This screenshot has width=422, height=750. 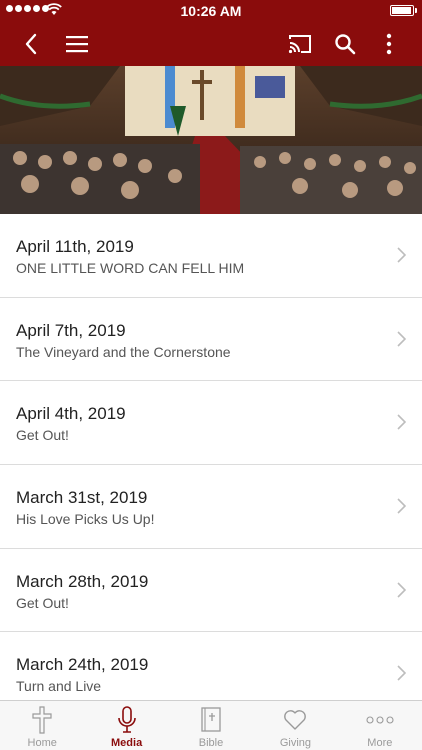 I want to click on cast-icon, so click(x=300, y=44).